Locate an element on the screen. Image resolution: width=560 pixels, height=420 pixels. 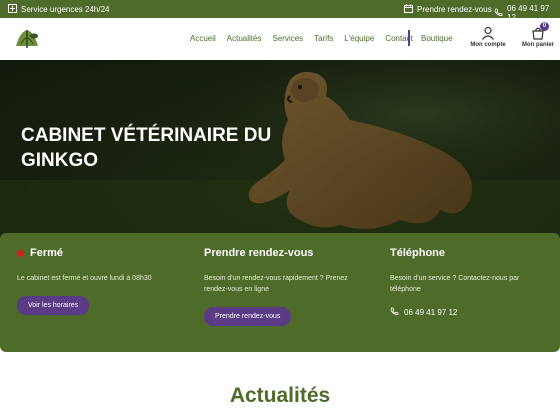
calendar-icon is located at coordinates (408, 9).